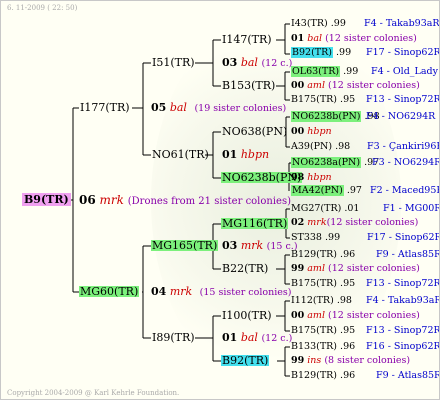 This screenshot has height=400, width=440. Describe the element at coordinates (109, 291) in the screenshot. I see `gen1-bottom-id: MG60(TR)` at that location.